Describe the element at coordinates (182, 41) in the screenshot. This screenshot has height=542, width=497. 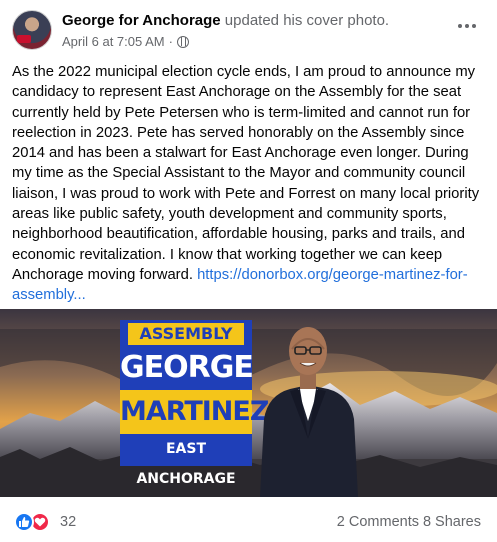
I see `globe-icon` at that location.